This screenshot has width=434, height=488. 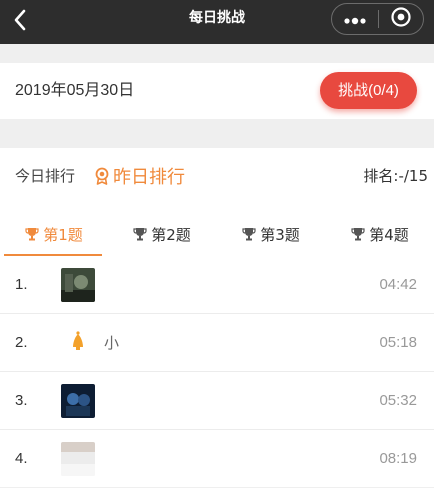 What do you see at coordinates (21, 458) in the screenshot?
I see `rank-number: 4.` at bounding box center [21, 458].